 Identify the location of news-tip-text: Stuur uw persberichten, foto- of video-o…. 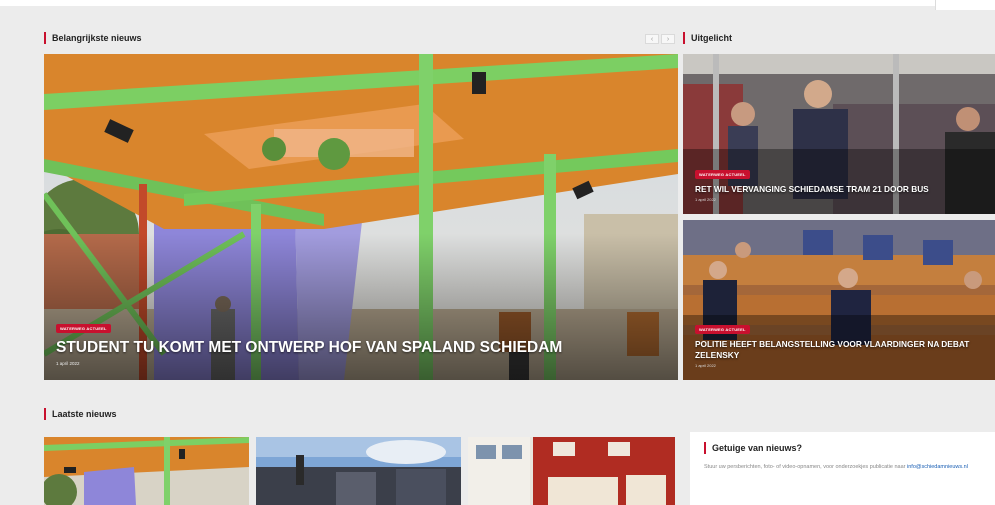
(842, 467).